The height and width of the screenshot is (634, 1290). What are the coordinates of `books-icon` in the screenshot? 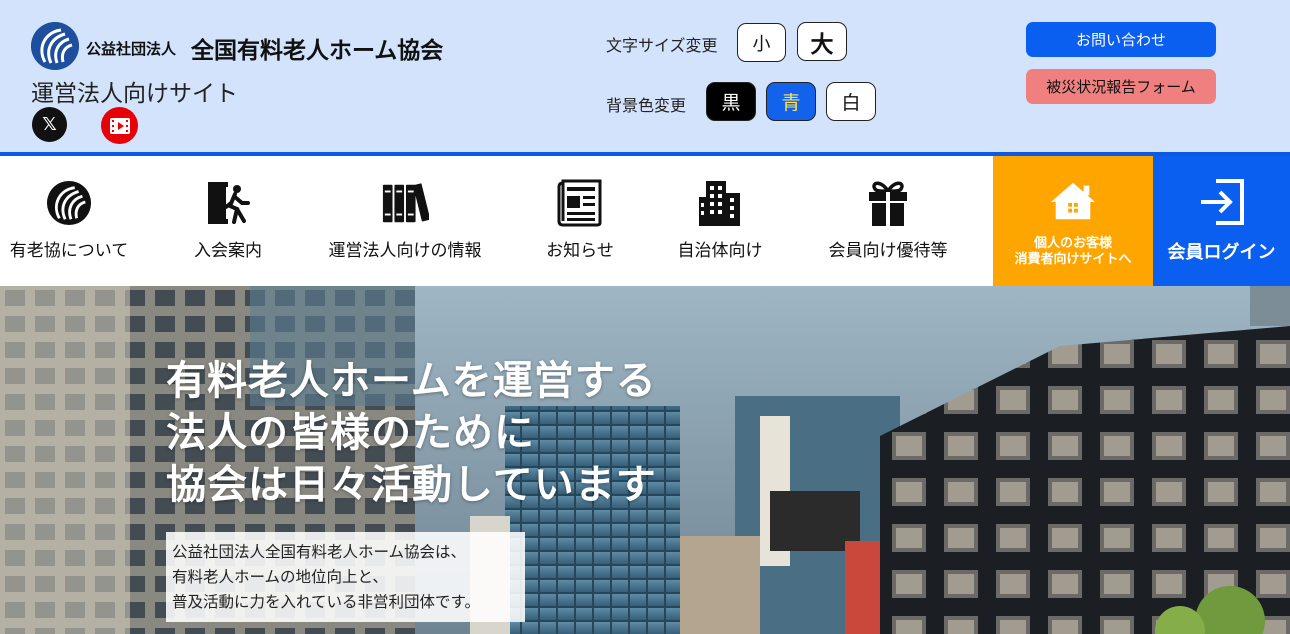 It's located at (405, 203).